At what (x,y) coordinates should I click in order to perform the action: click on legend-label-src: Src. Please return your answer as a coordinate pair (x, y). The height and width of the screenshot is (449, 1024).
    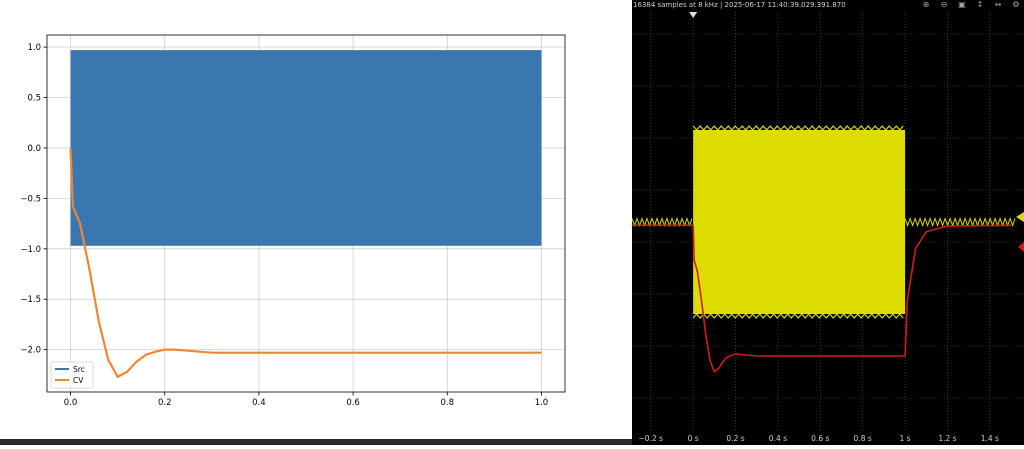
    Looking at the image, I should click on (79, 369).